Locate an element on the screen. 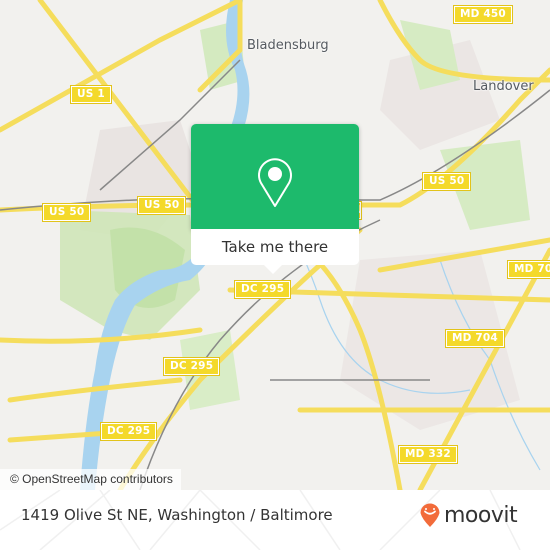 This screenshot has width=550, height=550. route-shield-us1: US 1 is located at coordinates (91, 94).